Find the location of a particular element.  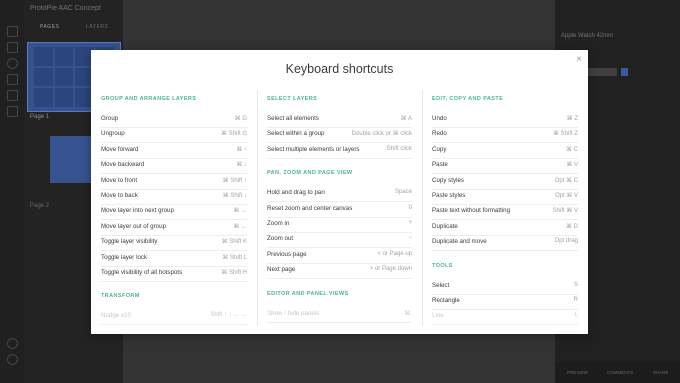

shortcut-row: Move layer out of group ⌘ ← is located at coordinates (174, 228).